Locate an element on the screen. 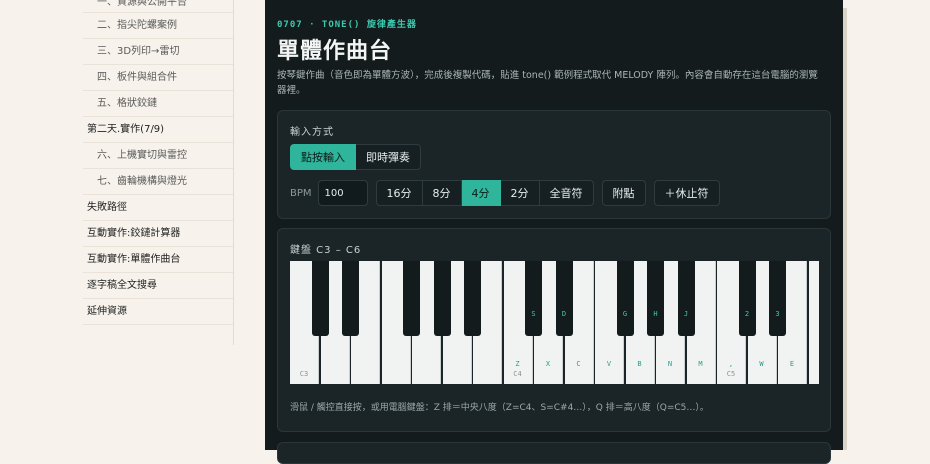 The image size is (930, 464). key-shortcut-label: D is located at coordinates (564, 314).